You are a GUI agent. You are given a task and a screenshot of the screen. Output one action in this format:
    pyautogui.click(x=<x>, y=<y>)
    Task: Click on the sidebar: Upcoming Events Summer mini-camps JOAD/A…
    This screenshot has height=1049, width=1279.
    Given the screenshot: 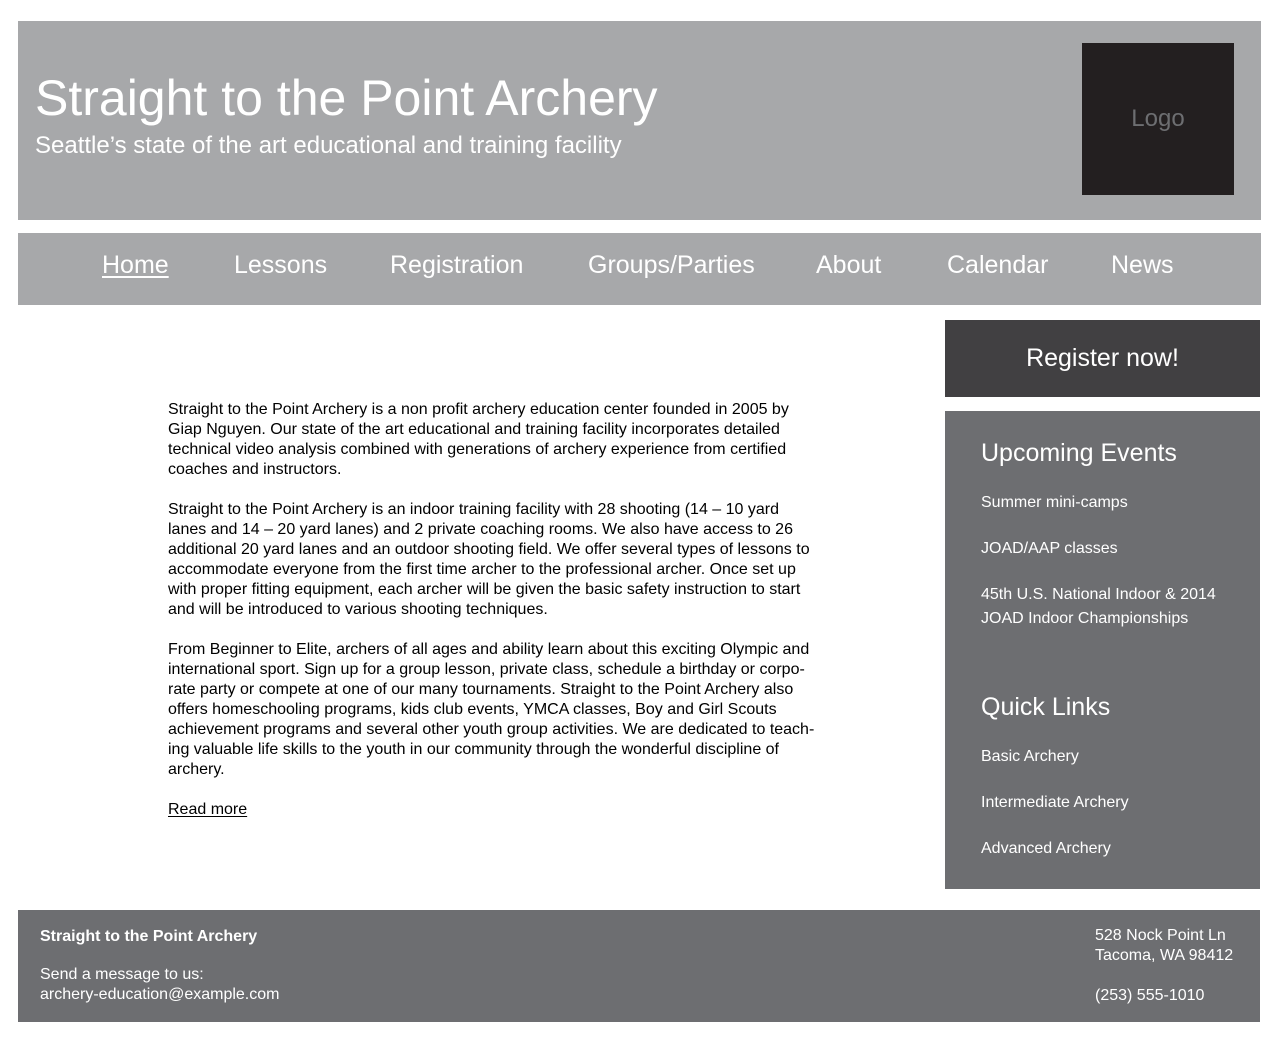 What is the action you would take?
    pyautogui.click(x=1102, y=650)
    